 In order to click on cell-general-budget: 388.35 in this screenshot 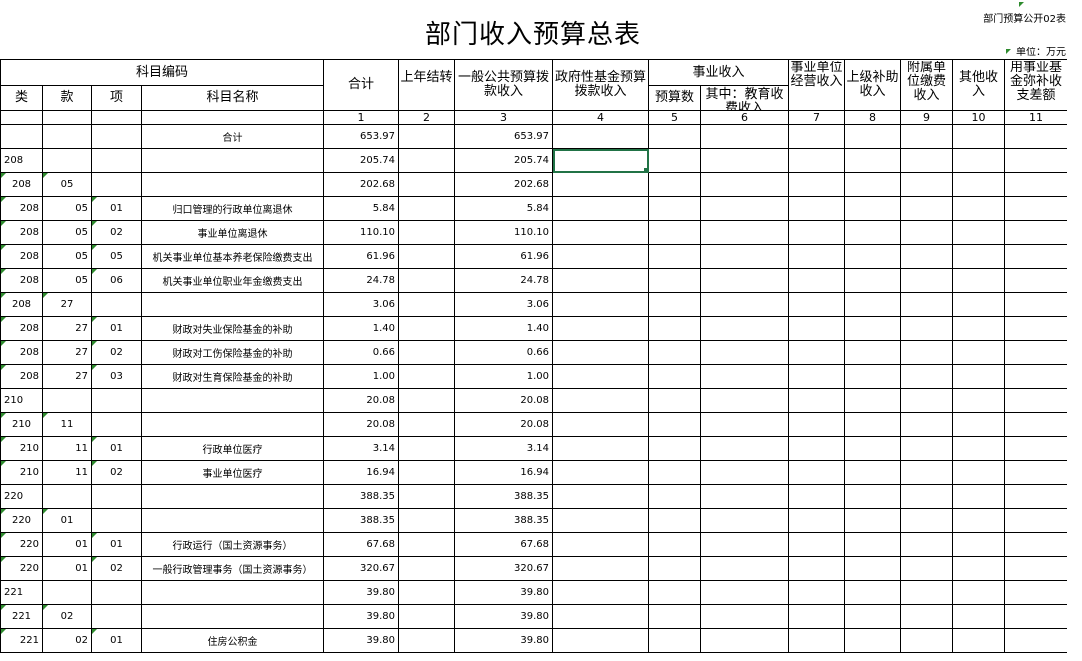, I will do `click(504, 520)`.